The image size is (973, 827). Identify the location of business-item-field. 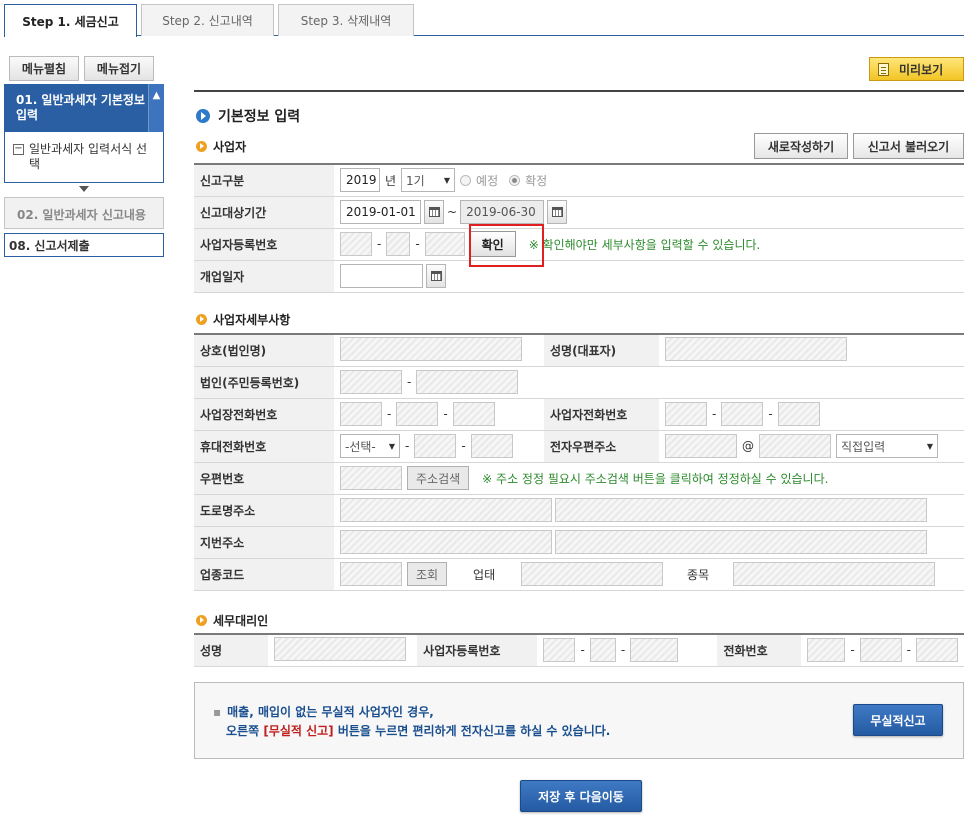
(834, 574).